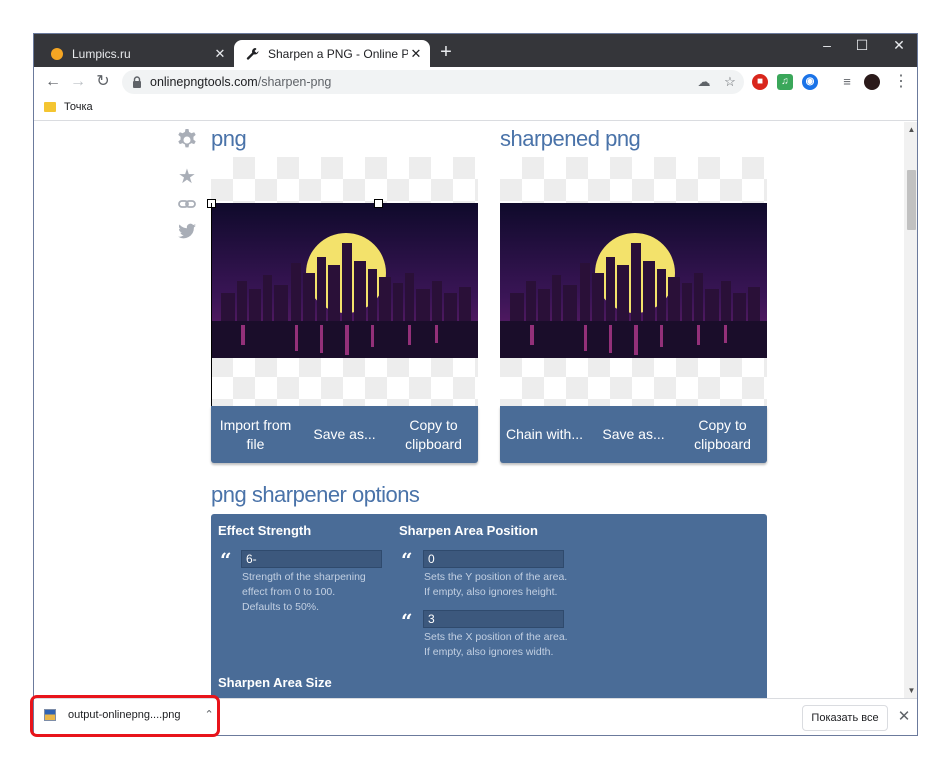  Describe the element at coordinates (136, 53) in the screenshot. I see `tab-lumpics: Lumpics.ru ✕` at that location.